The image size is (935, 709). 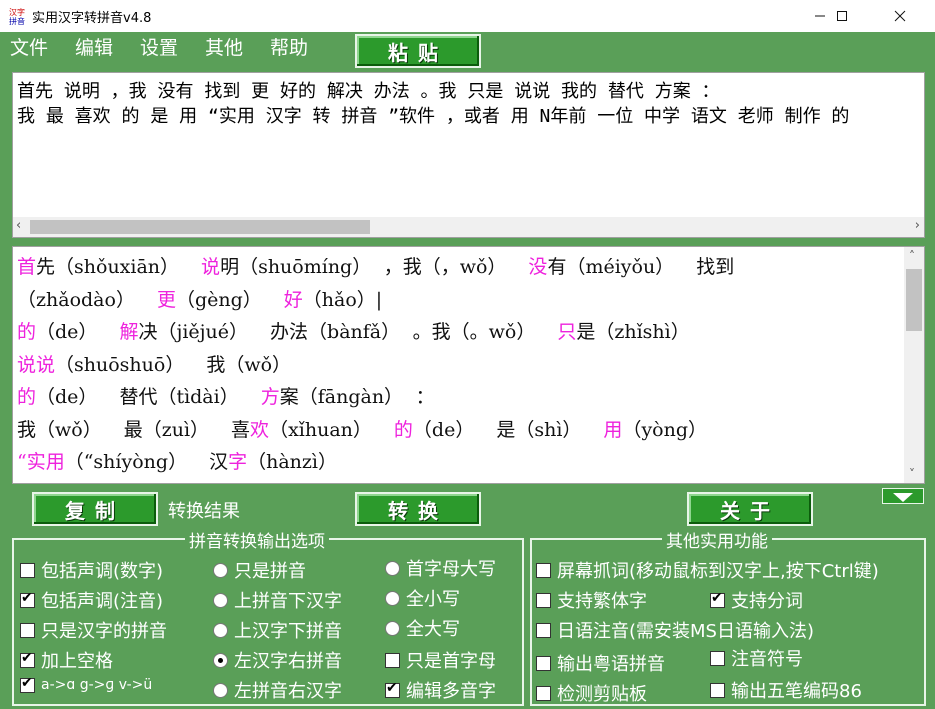 What do you see at coordinates (289, 46) in the screenshot?
I see `menu-help: 帮助` at bounding box center [289, 46].